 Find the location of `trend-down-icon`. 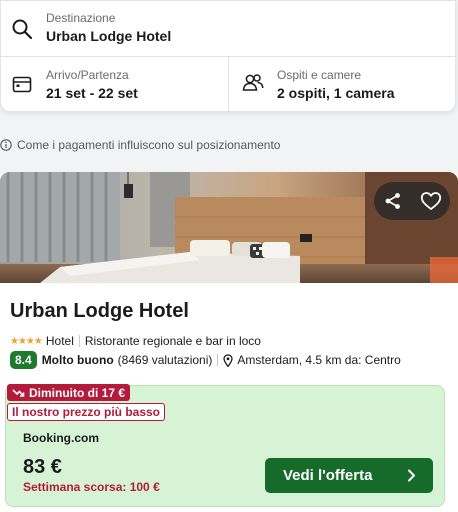

trend-down-icon is located at coordinates (18, 392).